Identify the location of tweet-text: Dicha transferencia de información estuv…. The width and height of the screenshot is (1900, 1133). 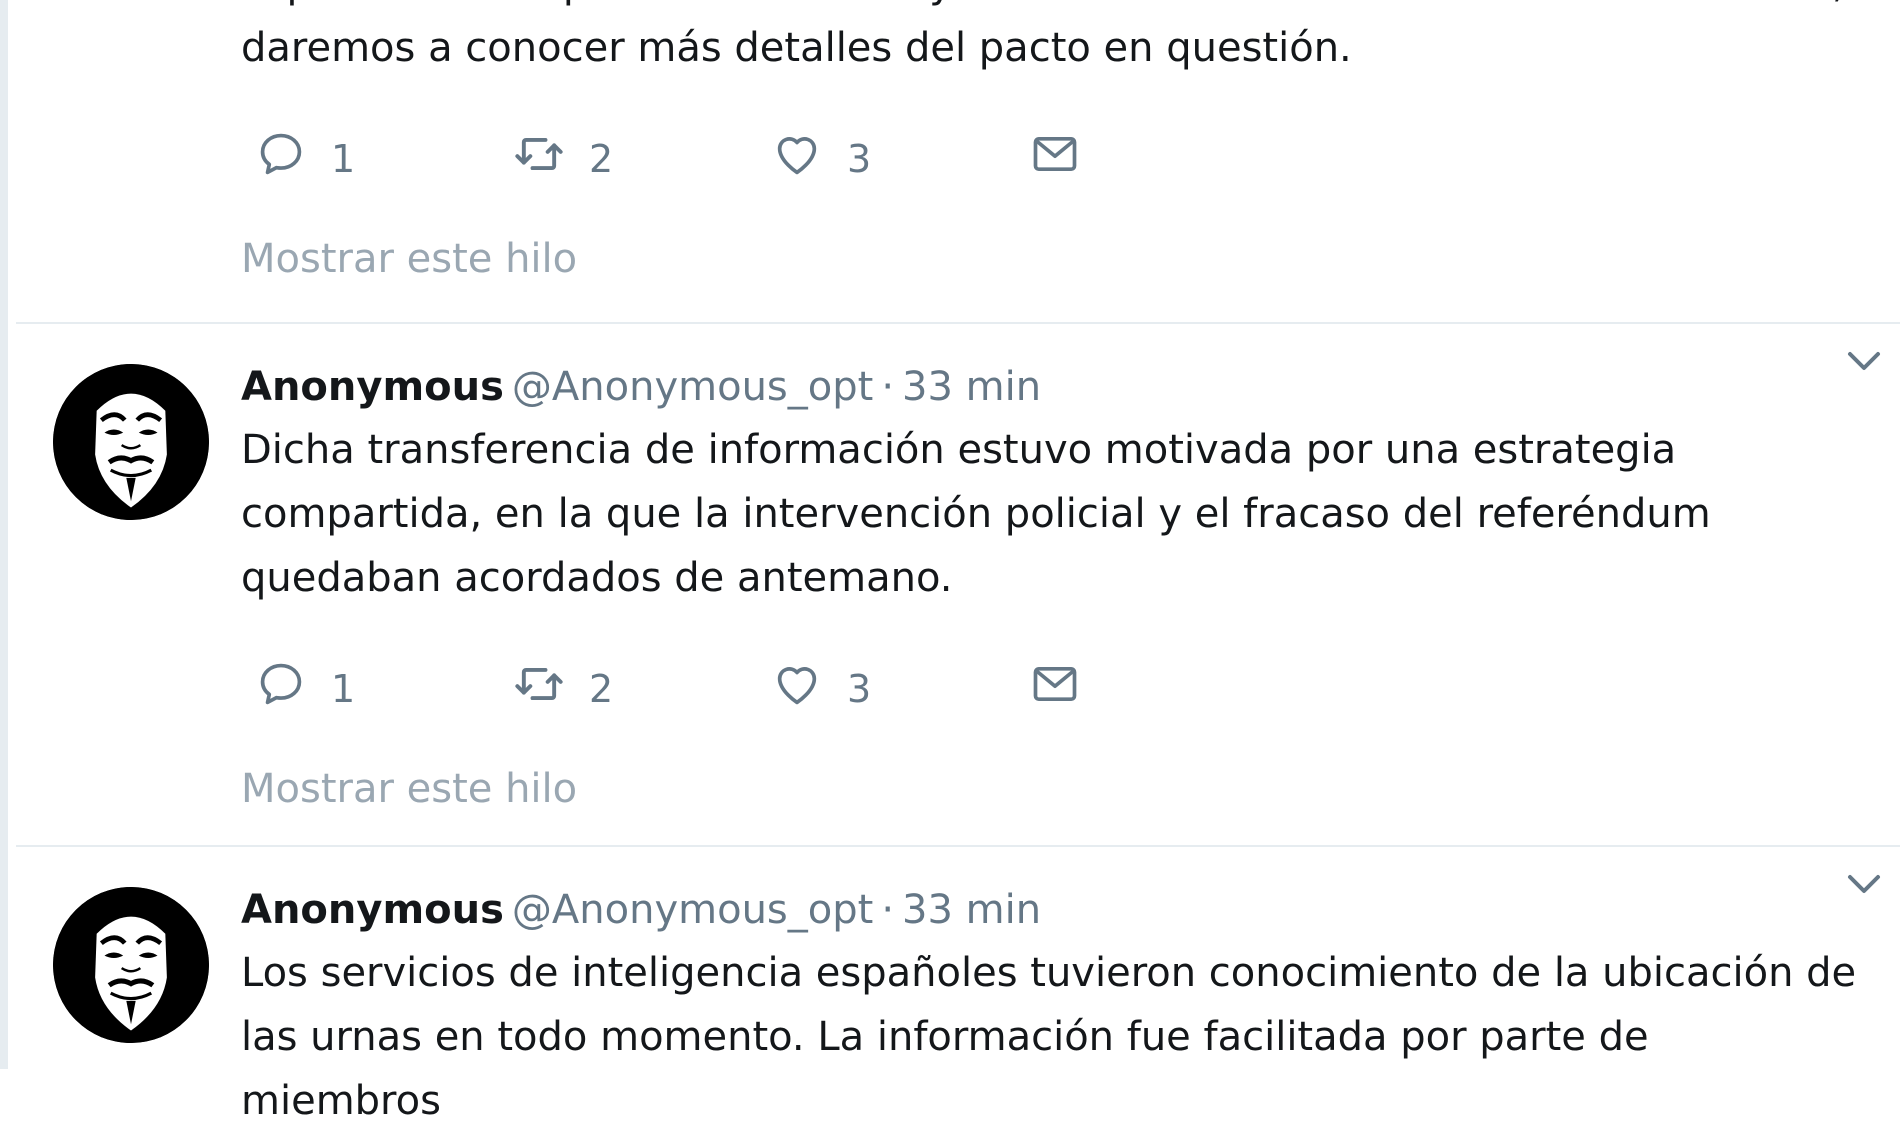
(1051, 514).